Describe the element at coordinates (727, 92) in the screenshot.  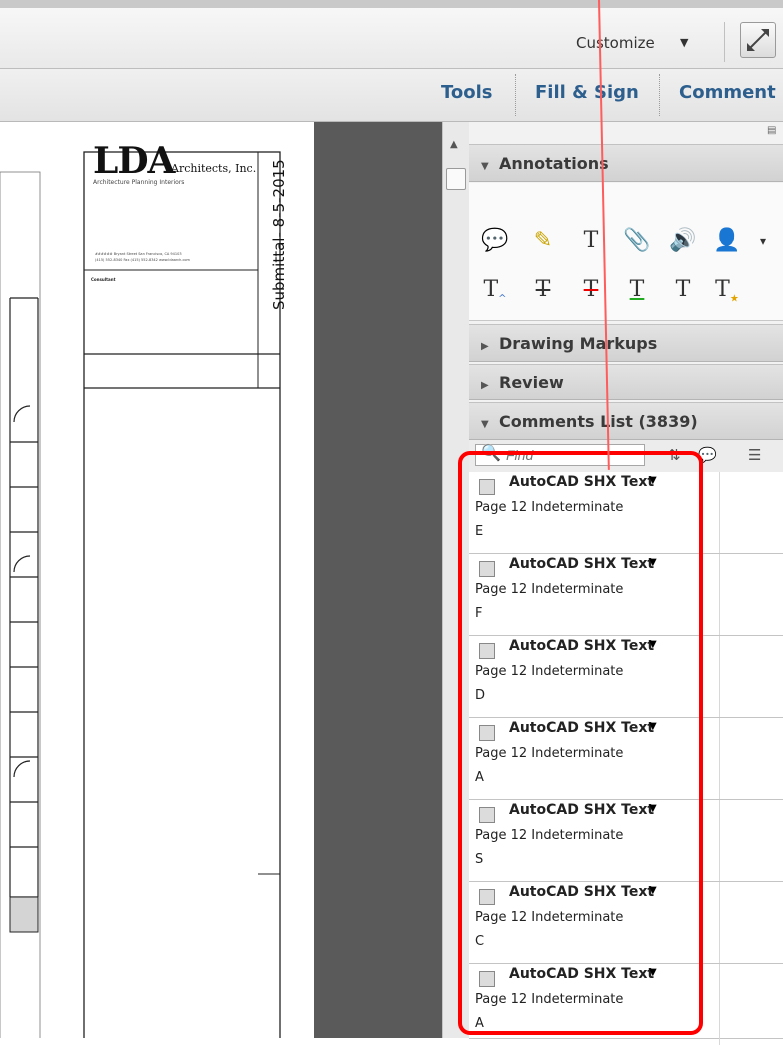
I see `tab-comment: Comment` at that location.